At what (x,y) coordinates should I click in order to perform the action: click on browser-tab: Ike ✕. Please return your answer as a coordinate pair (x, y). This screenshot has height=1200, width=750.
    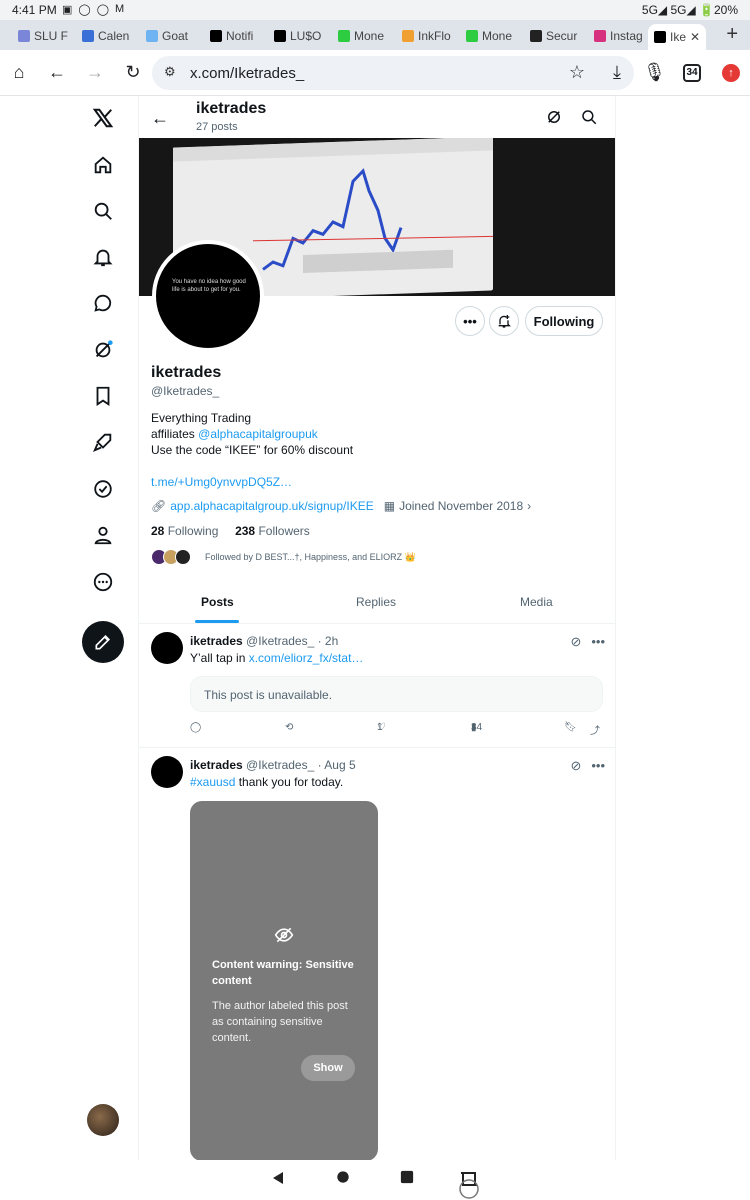
    Looking at the image, I should click on (677, 37).